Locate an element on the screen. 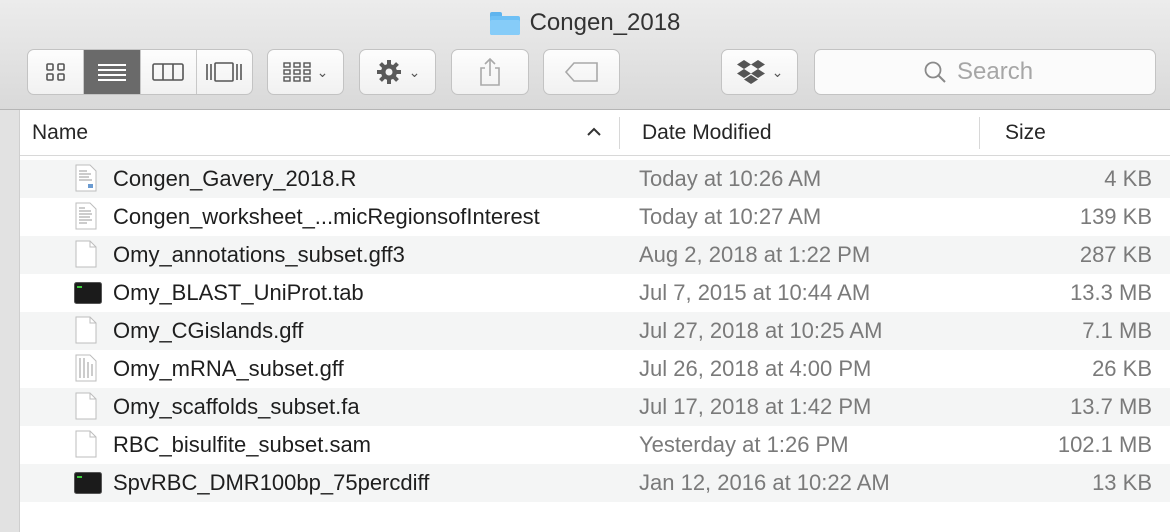 The width and height of the screenshot is (1170, 532). window-title-area: Congen_2018 is located at coordinates (585, 23).